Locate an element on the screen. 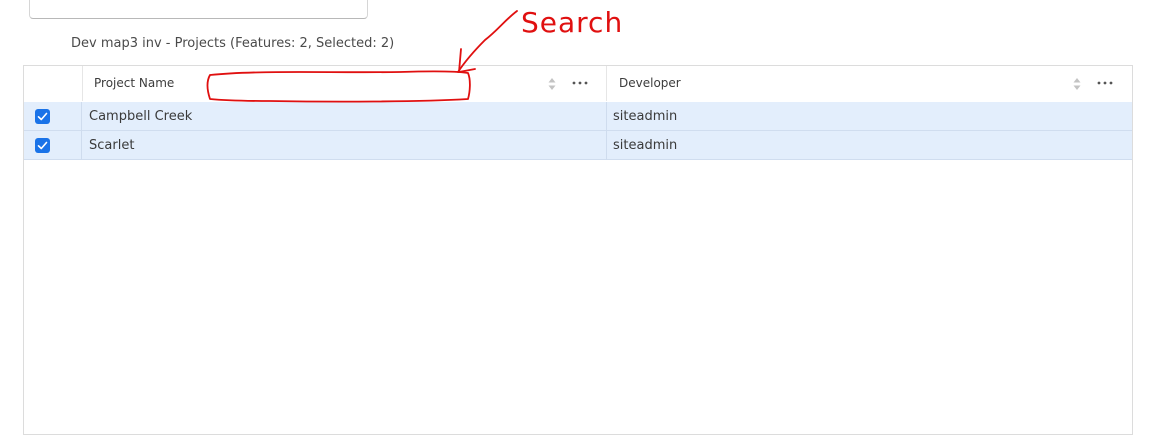 This screenshot has width=1172, height=435. table-row: Scarlet siteadmin is located at coordinates (578, 145).